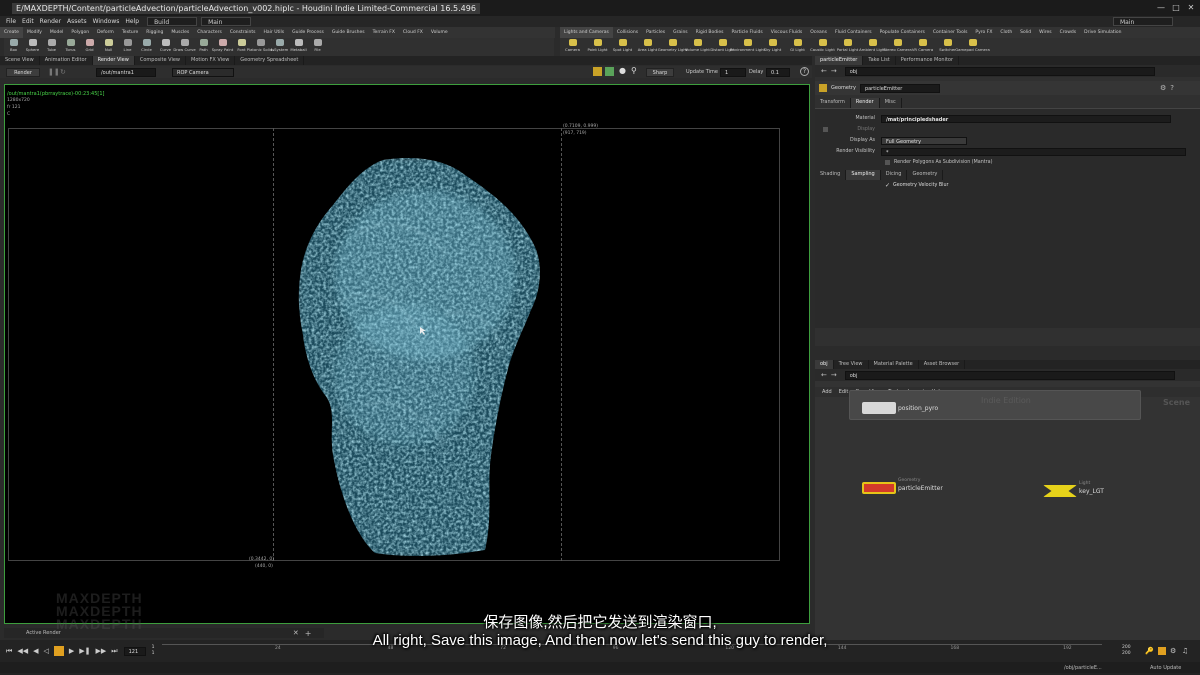 Image resolution: width=1200 pixels, height=675 pixels. What do you see at coordinates (154, 32) in the screenshot?
I see `shelf-tab-rigging: Rigging` at bounding box center [154, 32].